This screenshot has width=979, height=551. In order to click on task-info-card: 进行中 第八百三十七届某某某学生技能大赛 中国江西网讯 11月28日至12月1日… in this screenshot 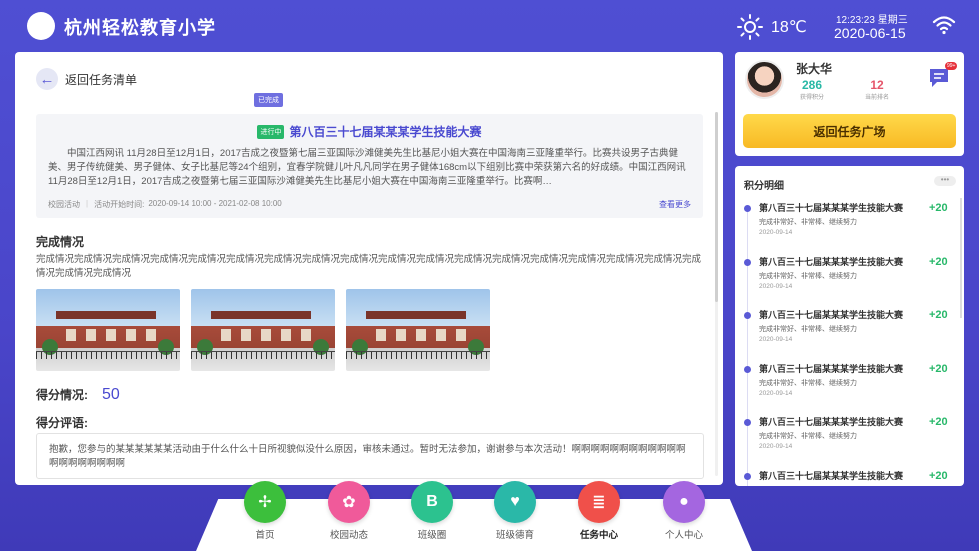, I will do `click(369, 166)`.